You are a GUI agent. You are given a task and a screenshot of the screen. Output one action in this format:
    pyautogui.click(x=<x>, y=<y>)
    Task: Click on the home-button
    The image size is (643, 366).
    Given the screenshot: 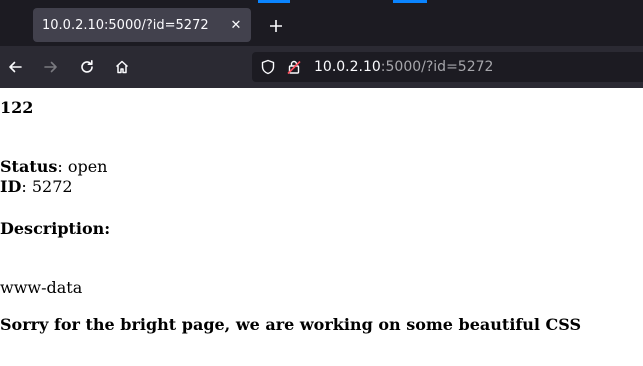 What is the action you would take?
    pyautogui.click(x=122, y=67)
    